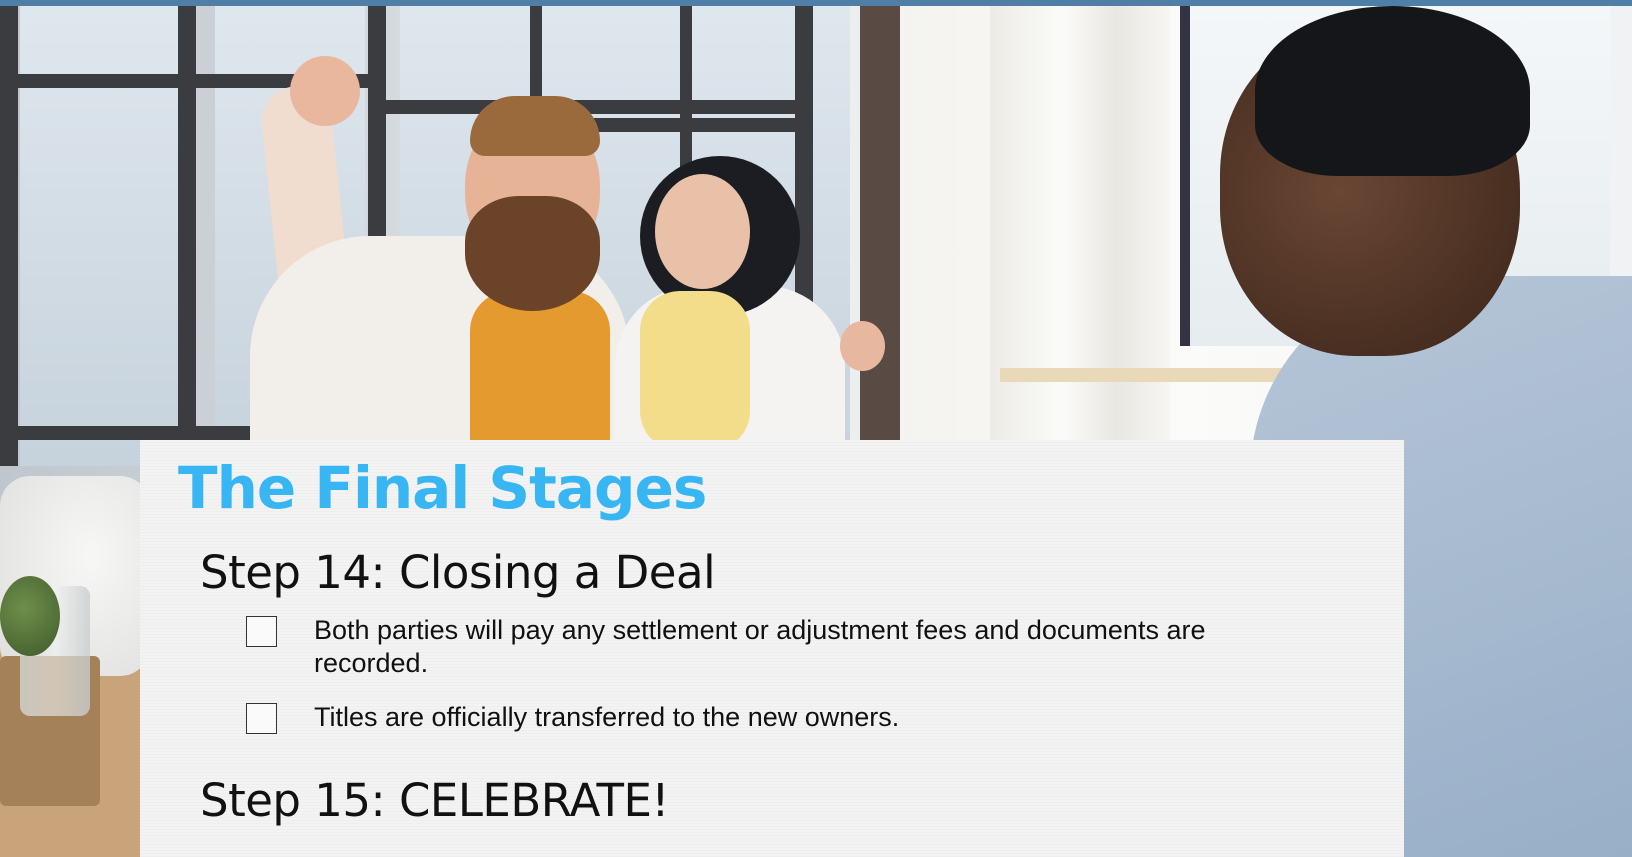 The image size is (1632, 857). I want to click on photo-agent-hair, so click(1392, 91).